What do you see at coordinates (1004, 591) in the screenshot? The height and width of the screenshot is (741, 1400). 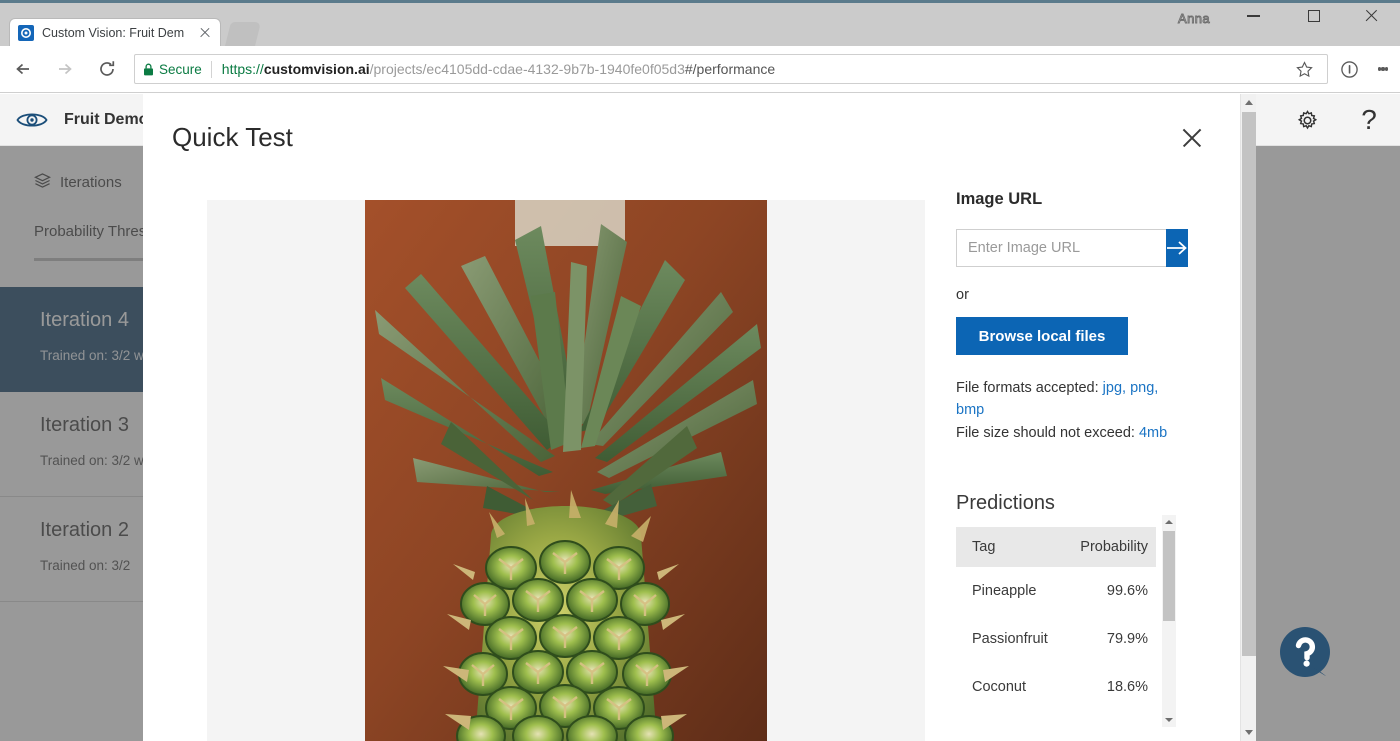 I see `prediction-tag: Pineapple` at bounding box center [1004, 591].